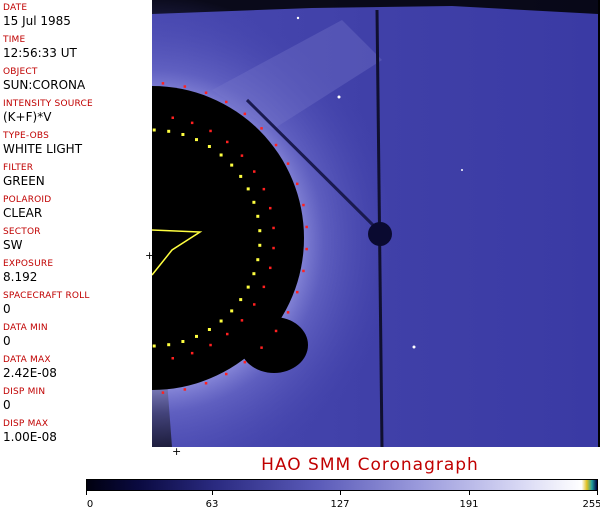 This screenshot has height=512, width=600. Describe the element at coordinates (77, 271) in the screenshot. I see `header-field: EXPOSURE 8.192` at that location.